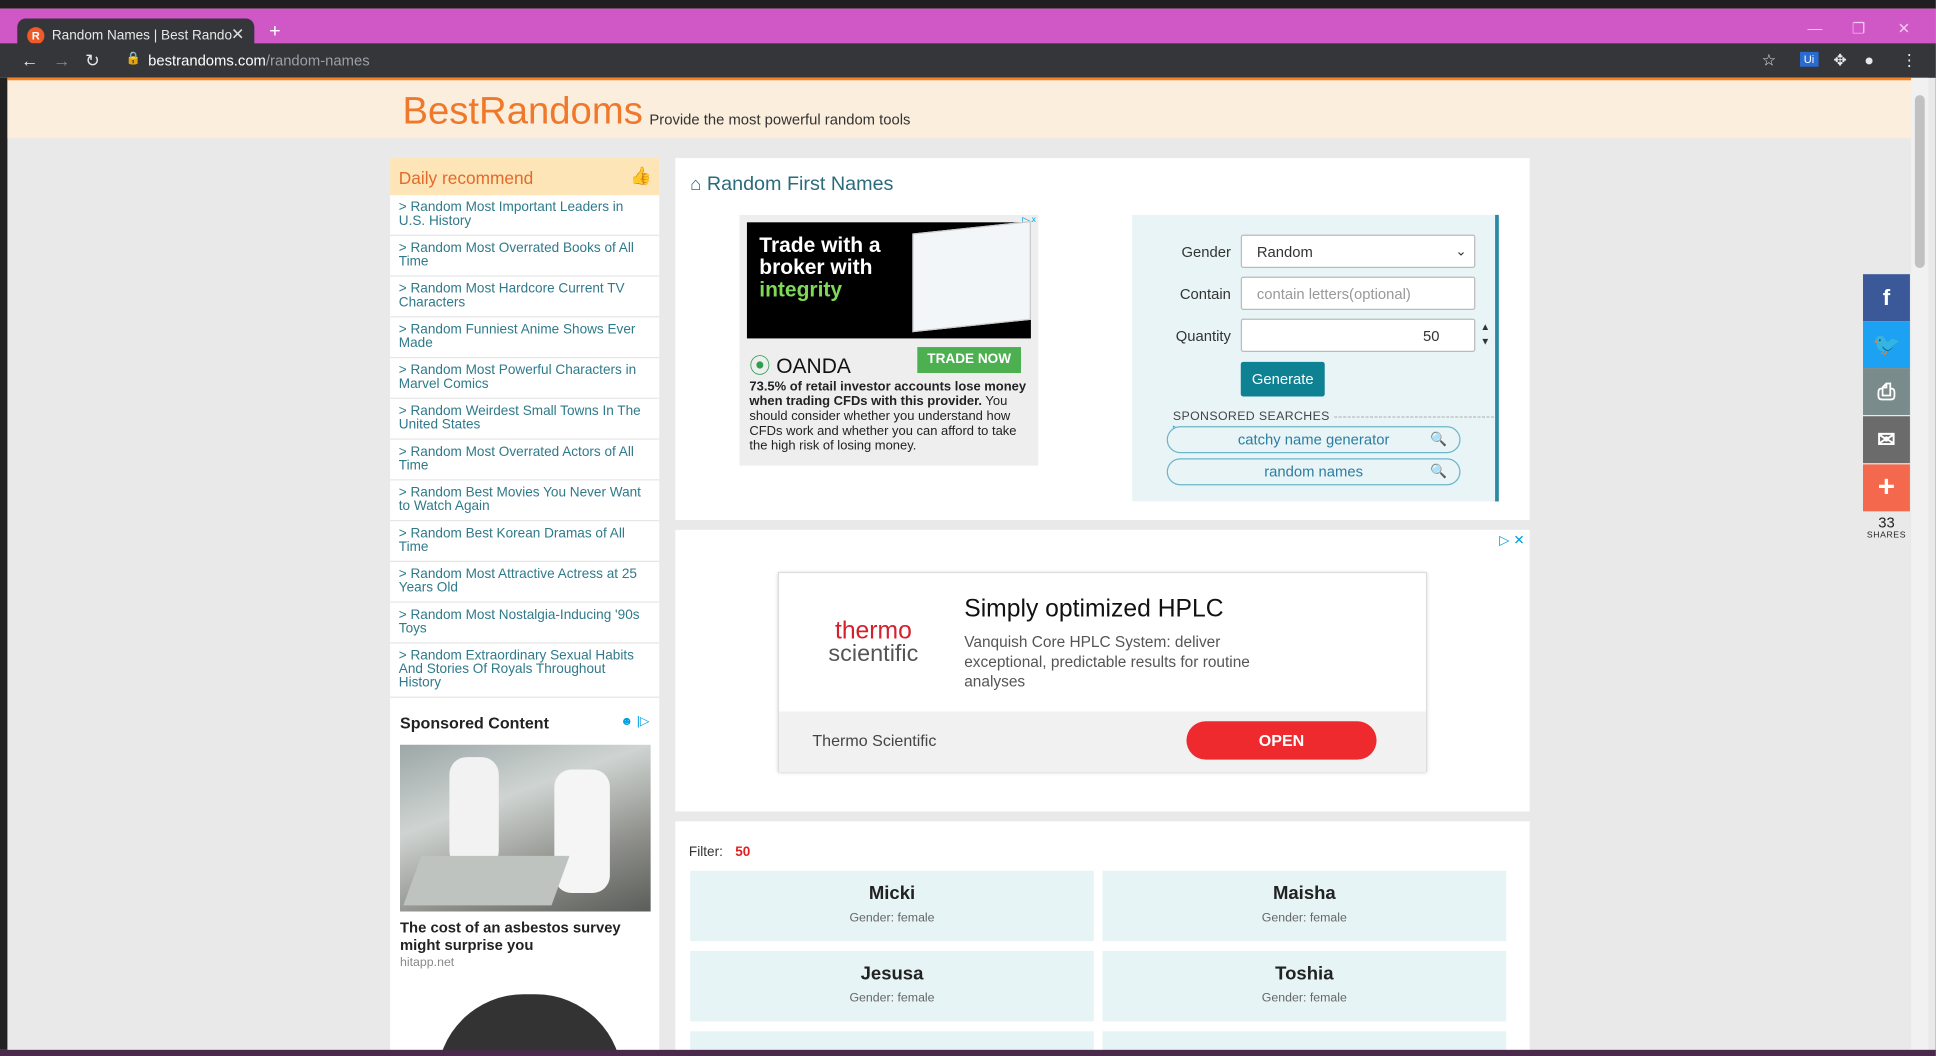 Image resolution: width=1936 pixels, height=1056 pixels. I want to click on share-count: 33 SHARES, so click(1886, 526).